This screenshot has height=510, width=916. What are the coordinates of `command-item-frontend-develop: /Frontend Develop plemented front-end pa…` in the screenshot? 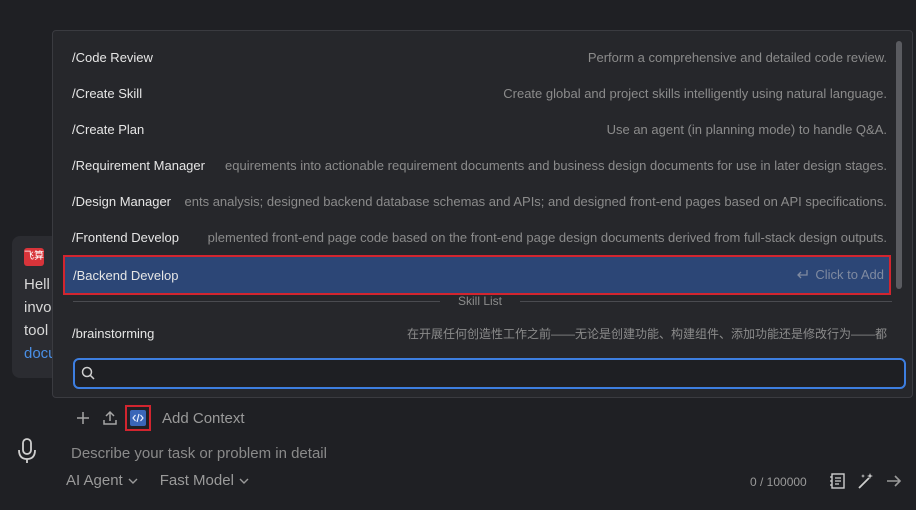 It's located at (478, 237).